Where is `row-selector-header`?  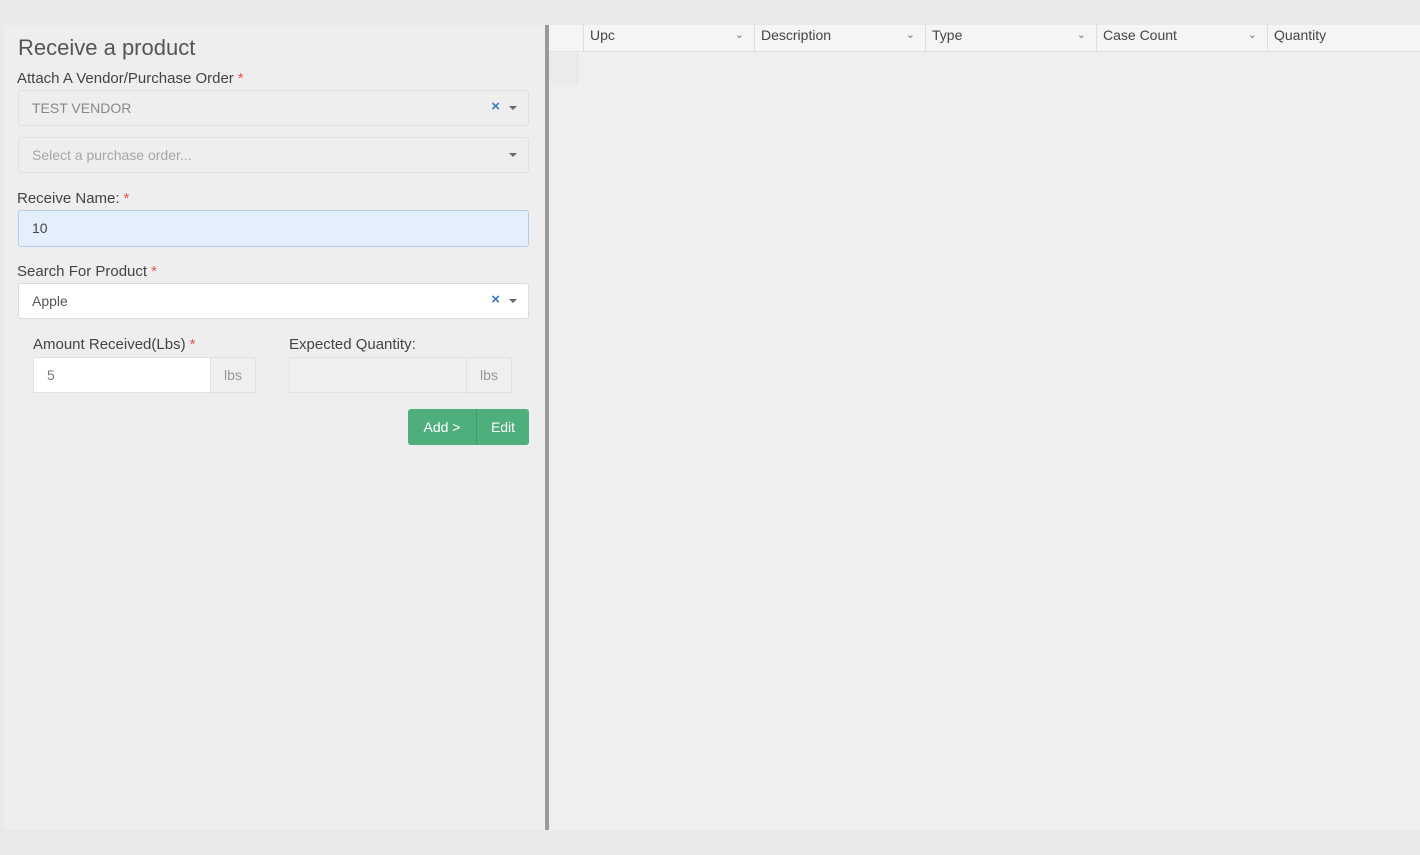 row-selector-header is located at coordinates (566, 38).